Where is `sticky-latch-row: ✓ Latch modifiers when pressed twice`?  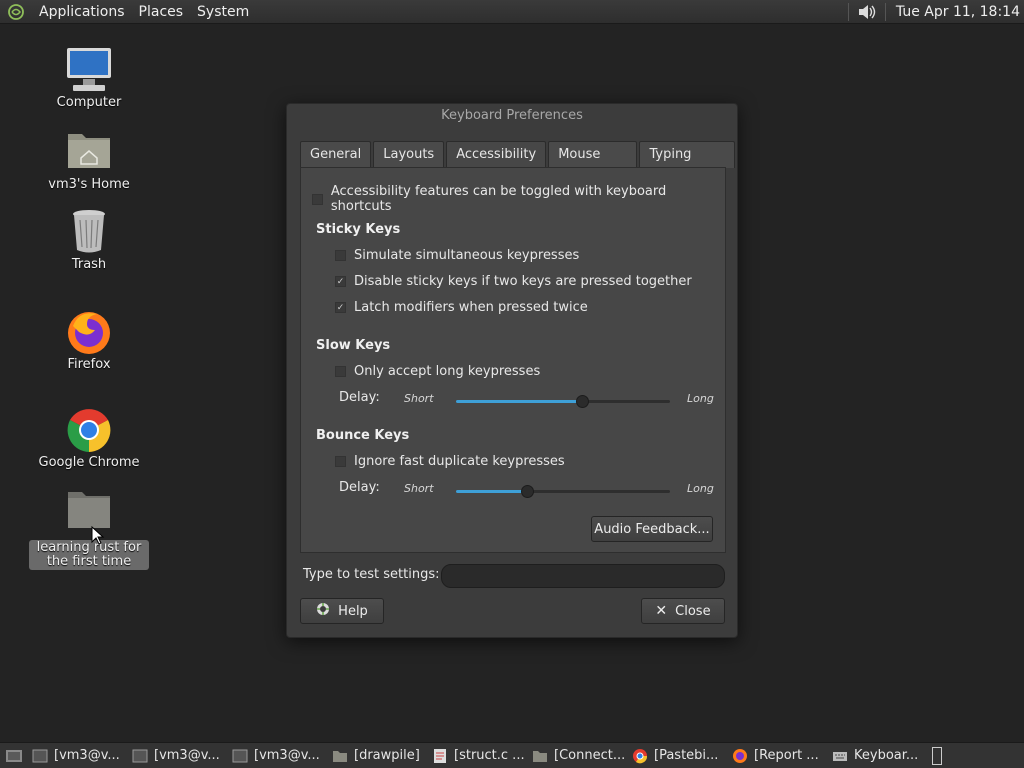 sticky-latch-row: ✓ Latch modifiers when pressed twice is located at coordinates (461, 307).